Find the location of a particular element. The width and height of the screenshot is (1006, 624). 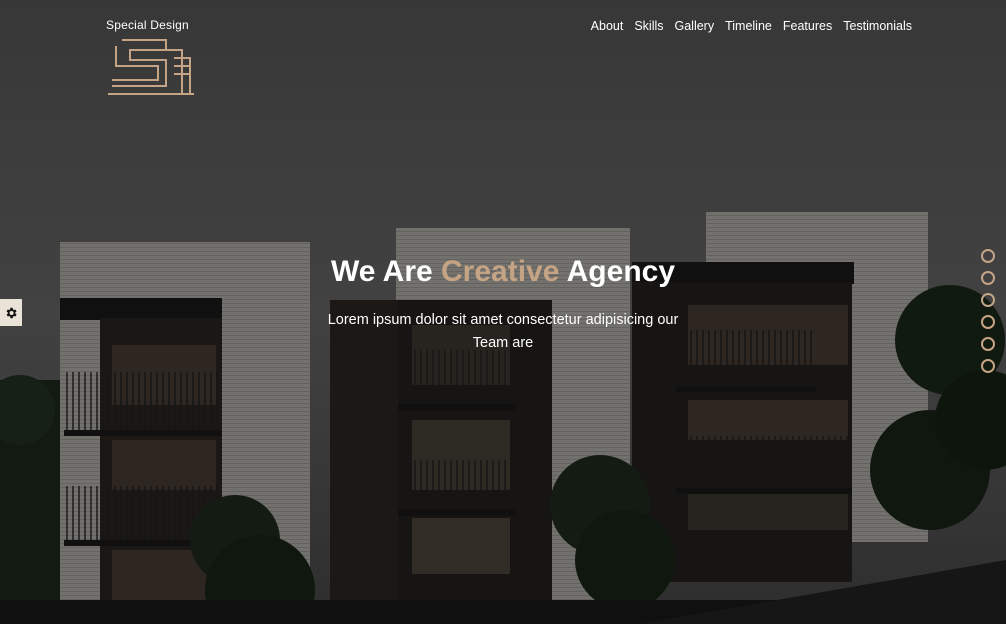

gear-icon is located at coordinates (11, 312).